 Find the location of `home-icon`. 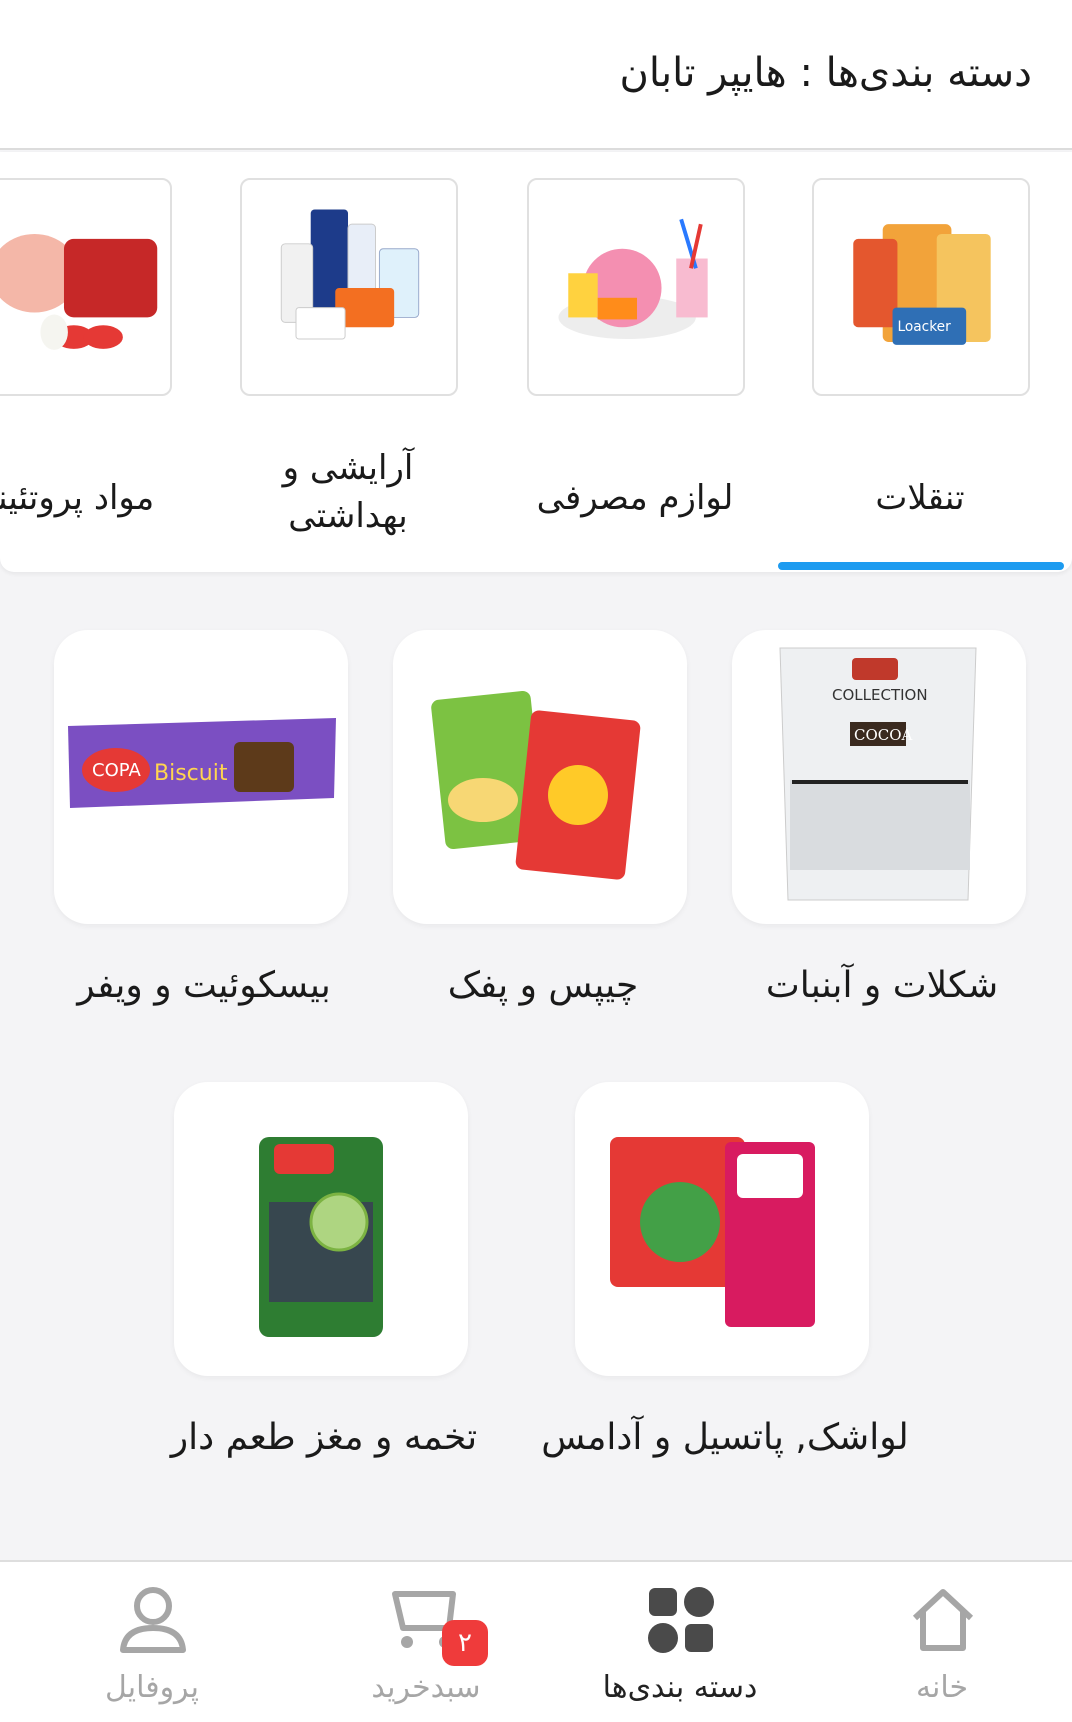

home-icon is located at coordinates (943, 1620).